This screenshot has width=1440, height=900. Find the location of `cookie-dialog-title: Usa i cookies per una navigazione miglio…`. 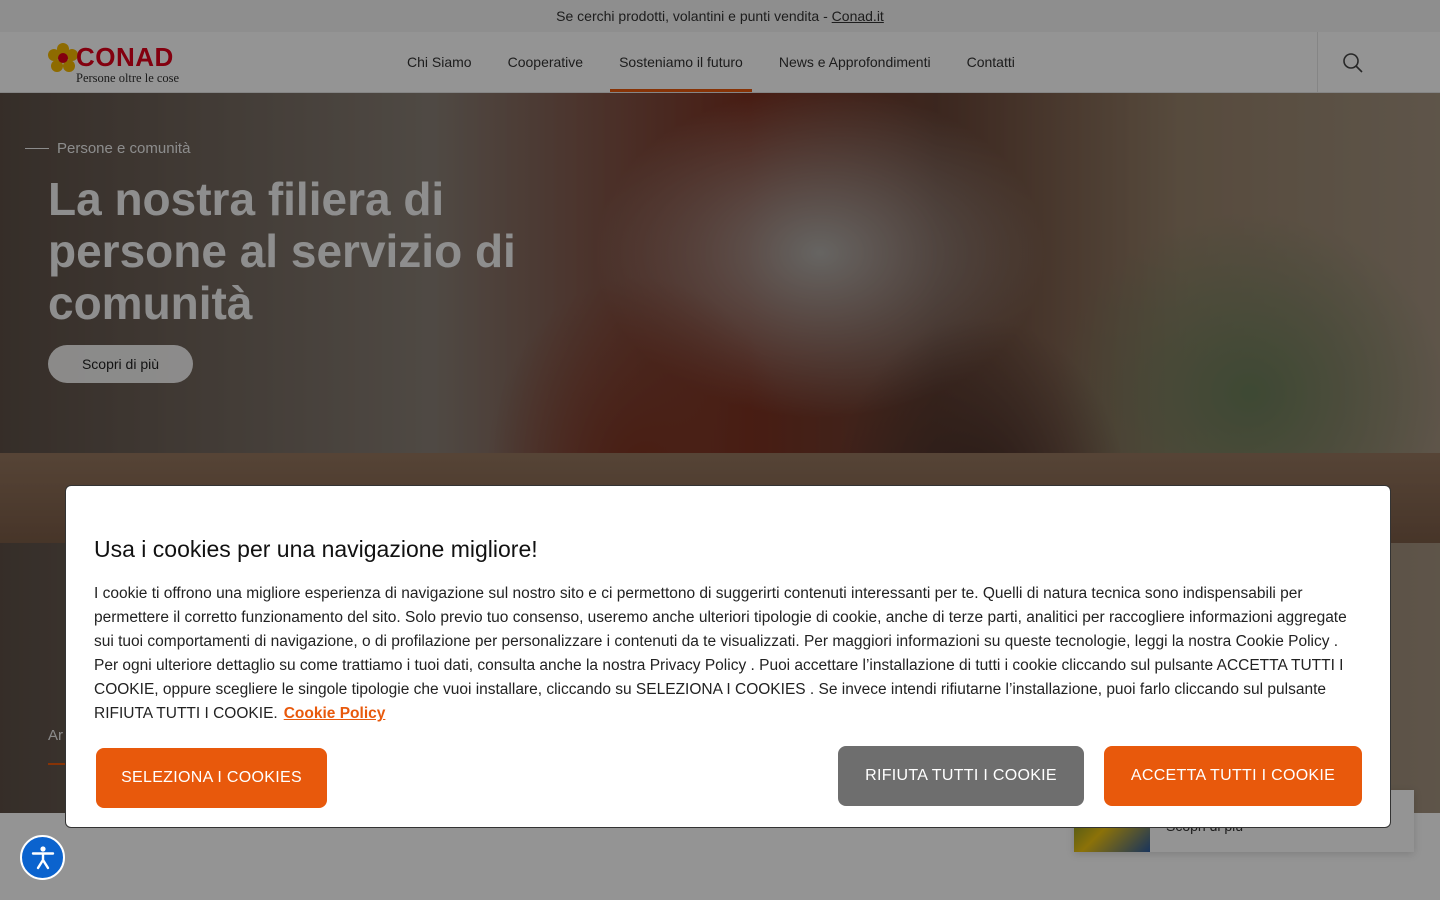

cookie-dialog-title: Usa i cookies per una navigazione miglio… is located at coordinates (316, 549).